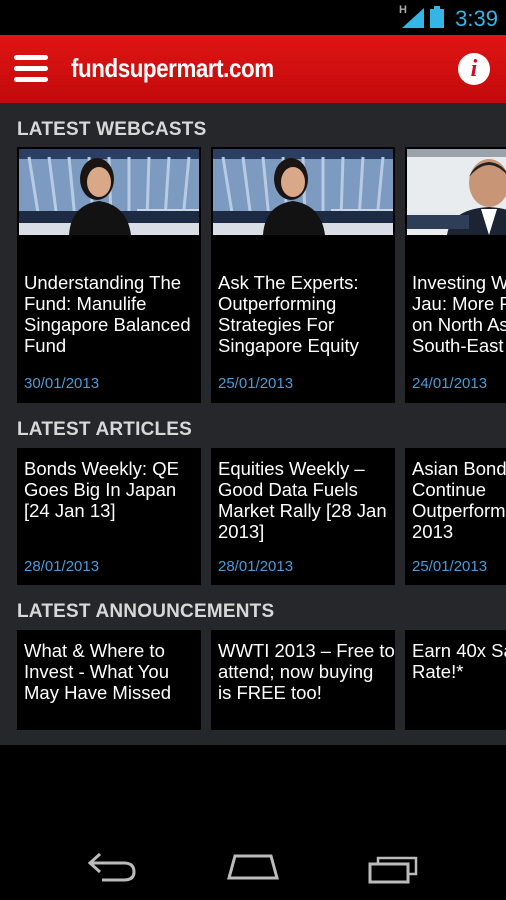 The width and height of the screenshot is (506, 900). Describe the element at coordinates (70, 510) in the screenshot. I see `title-line: [24 Jan 13]` at that location.